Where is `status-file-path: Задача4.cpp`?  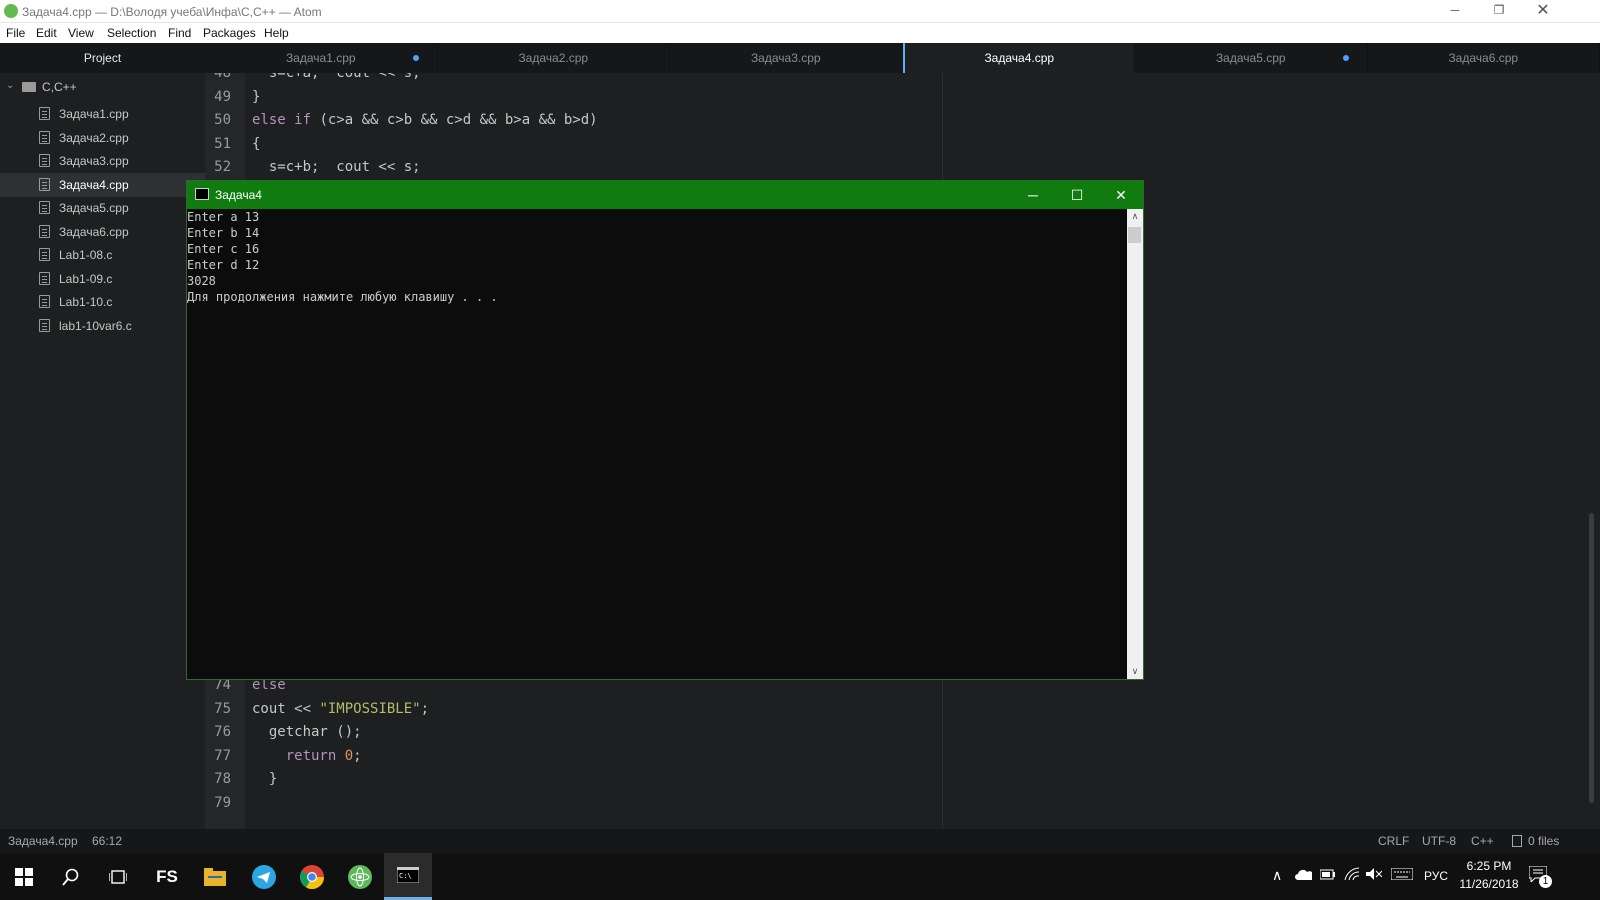 status-file-path: Задача4.cpp is located at coordinates (43, 841).